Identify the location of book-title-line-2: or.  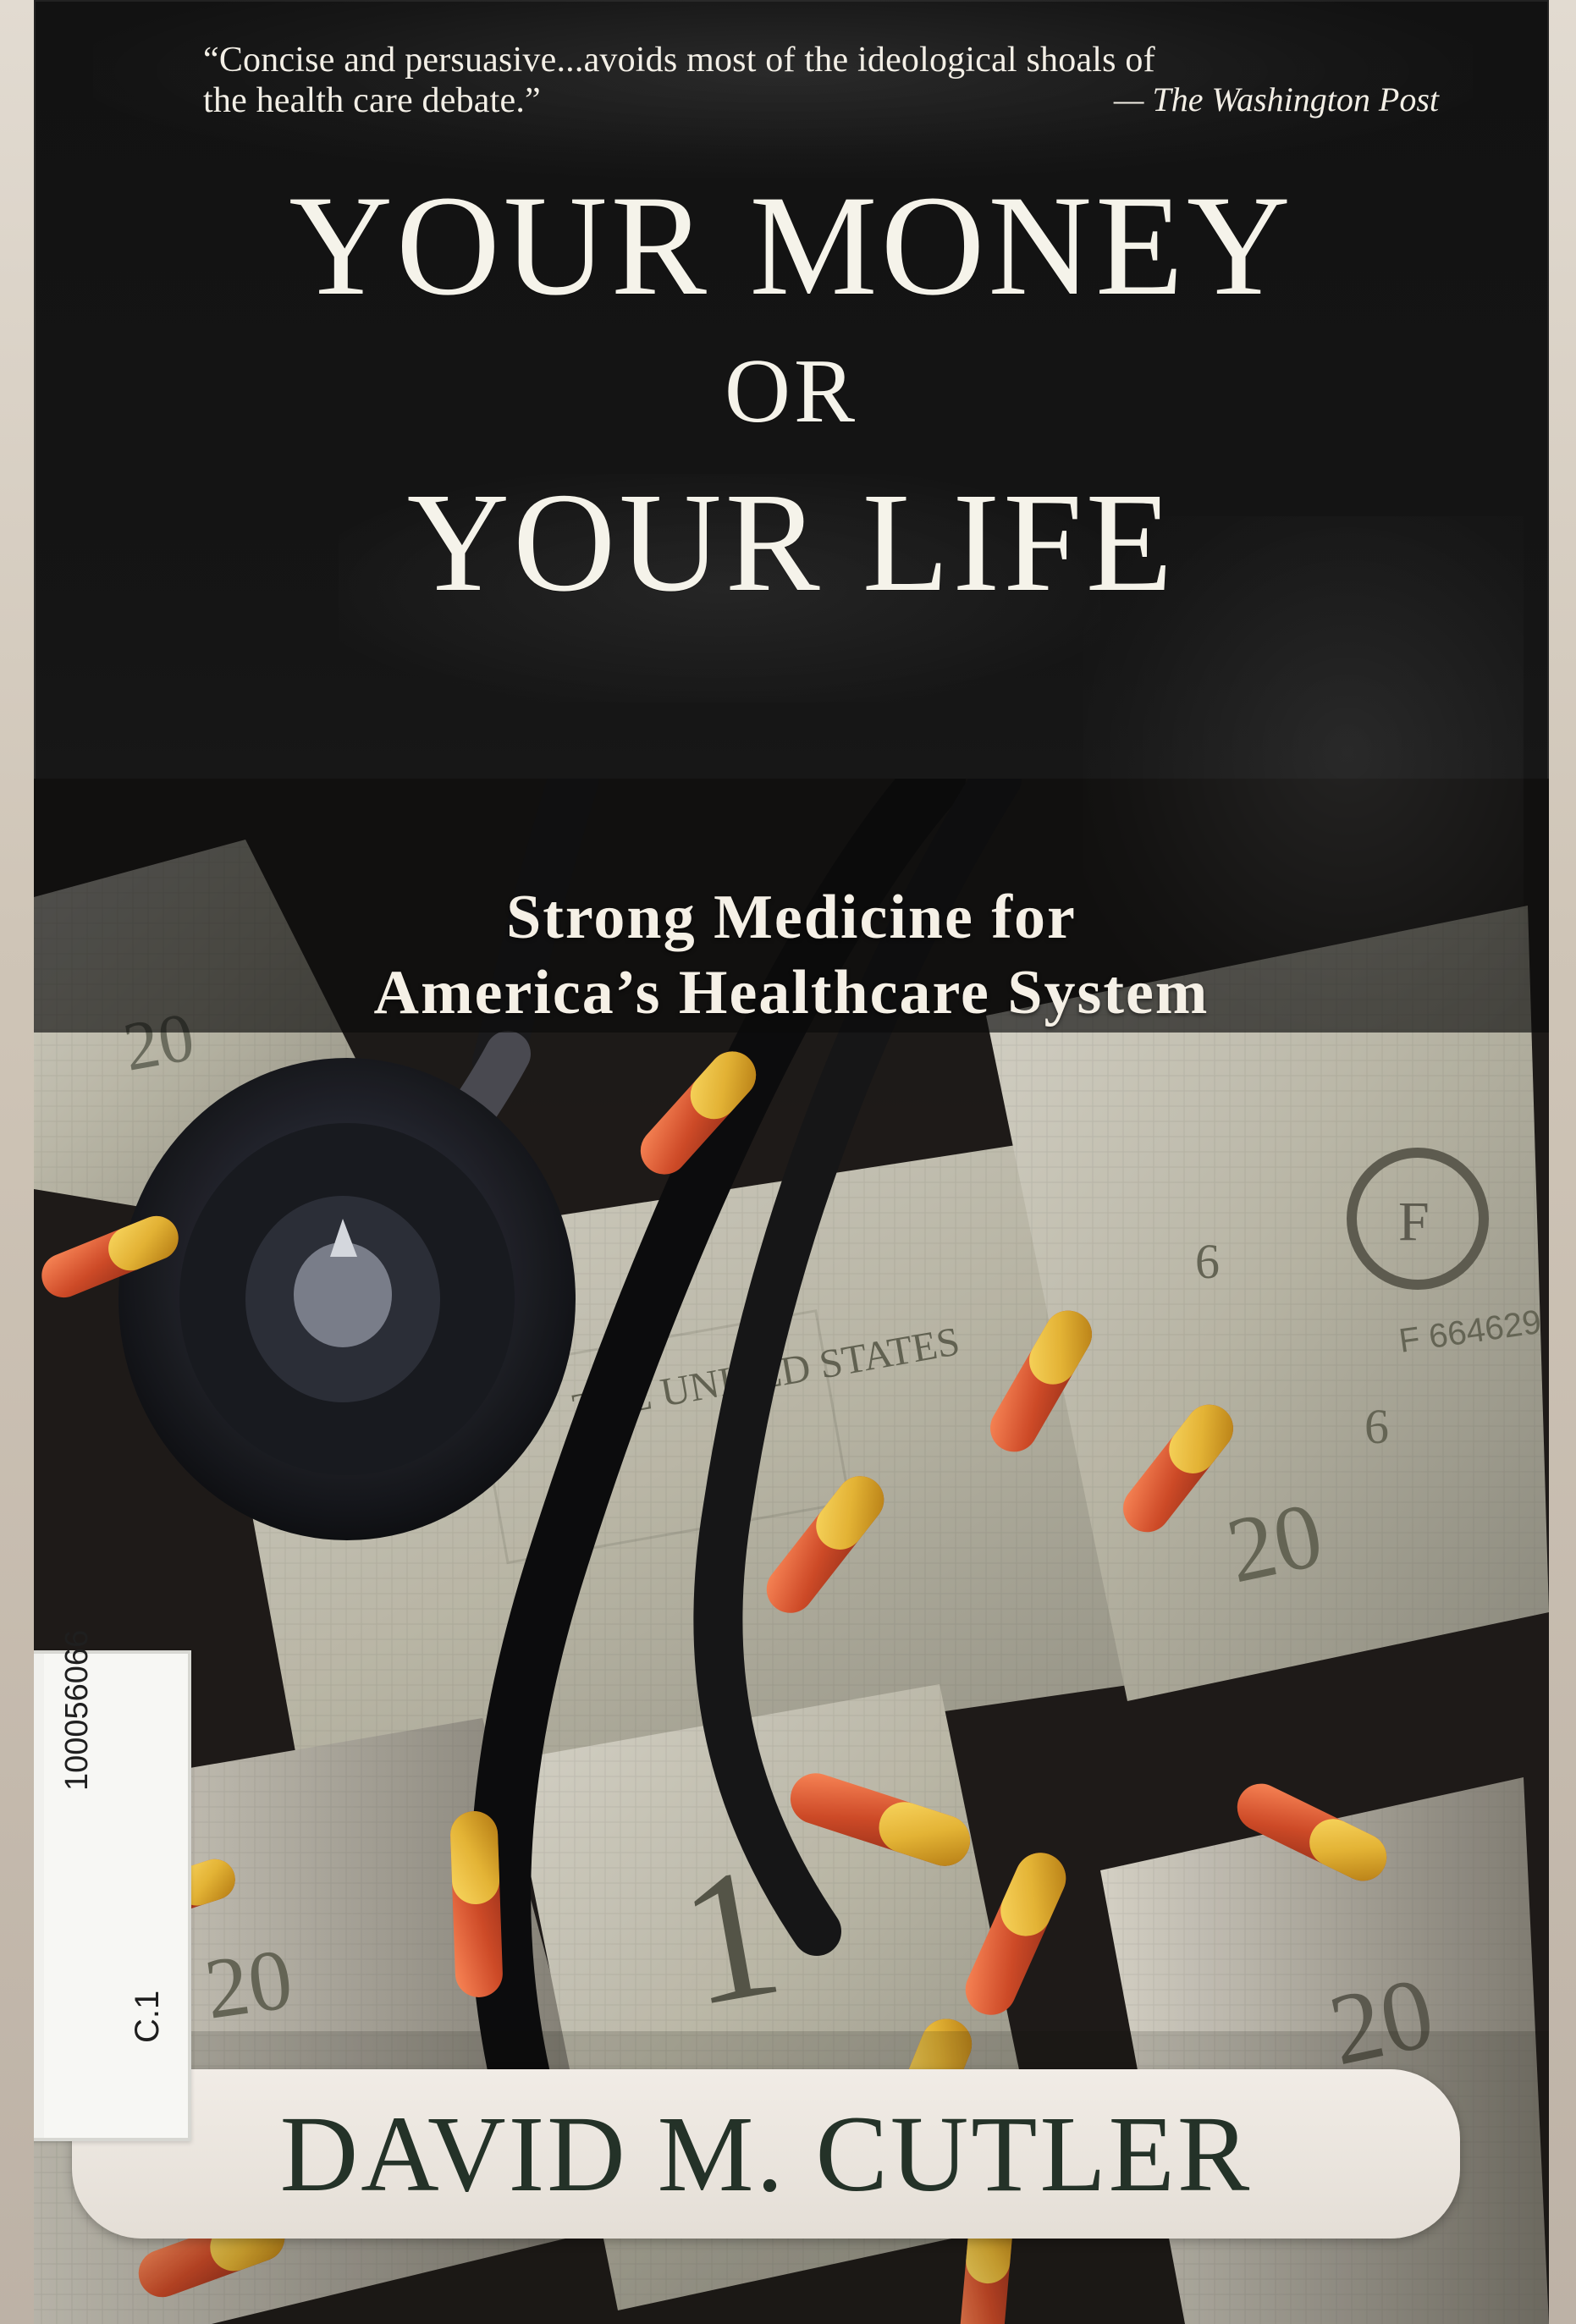
(791, 391).